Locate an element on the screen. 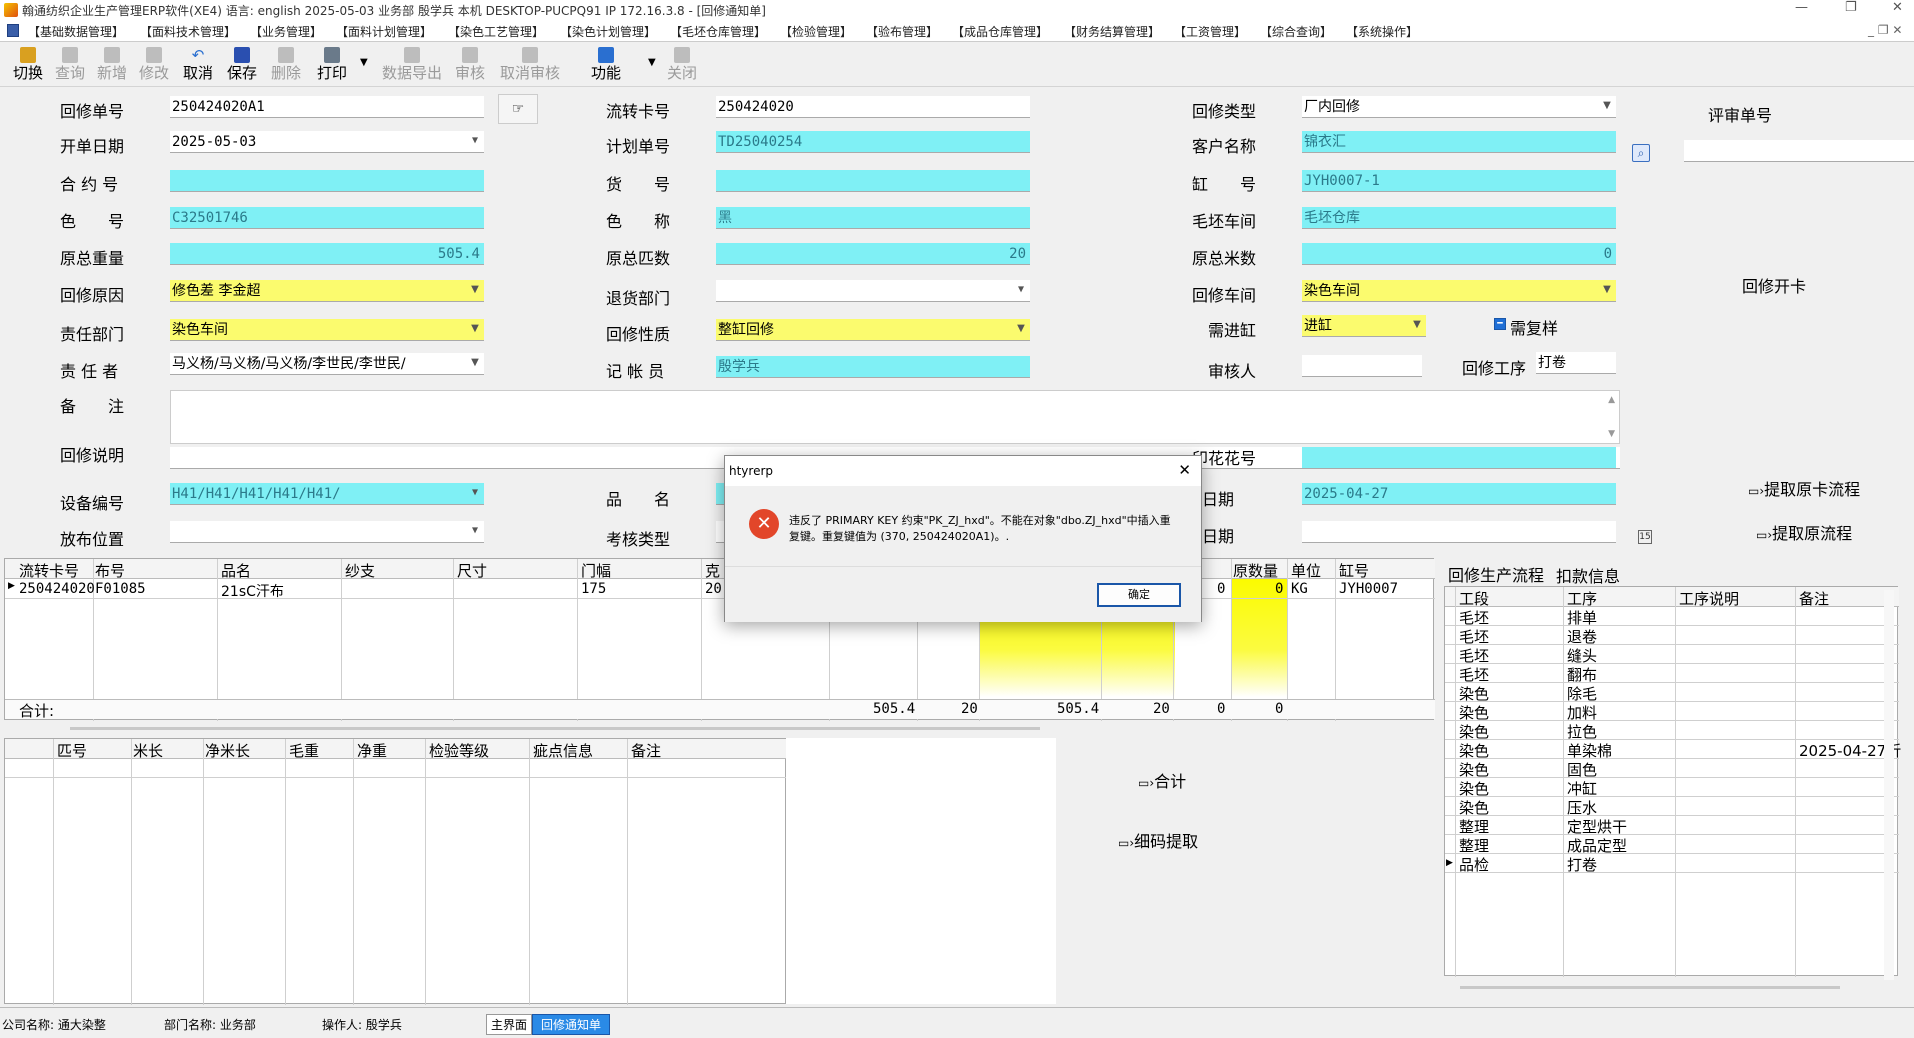 This screenshot has height=1038, width=1914. repair-open-card-button: 回修开卡 is located at coordinates (1774, 285).